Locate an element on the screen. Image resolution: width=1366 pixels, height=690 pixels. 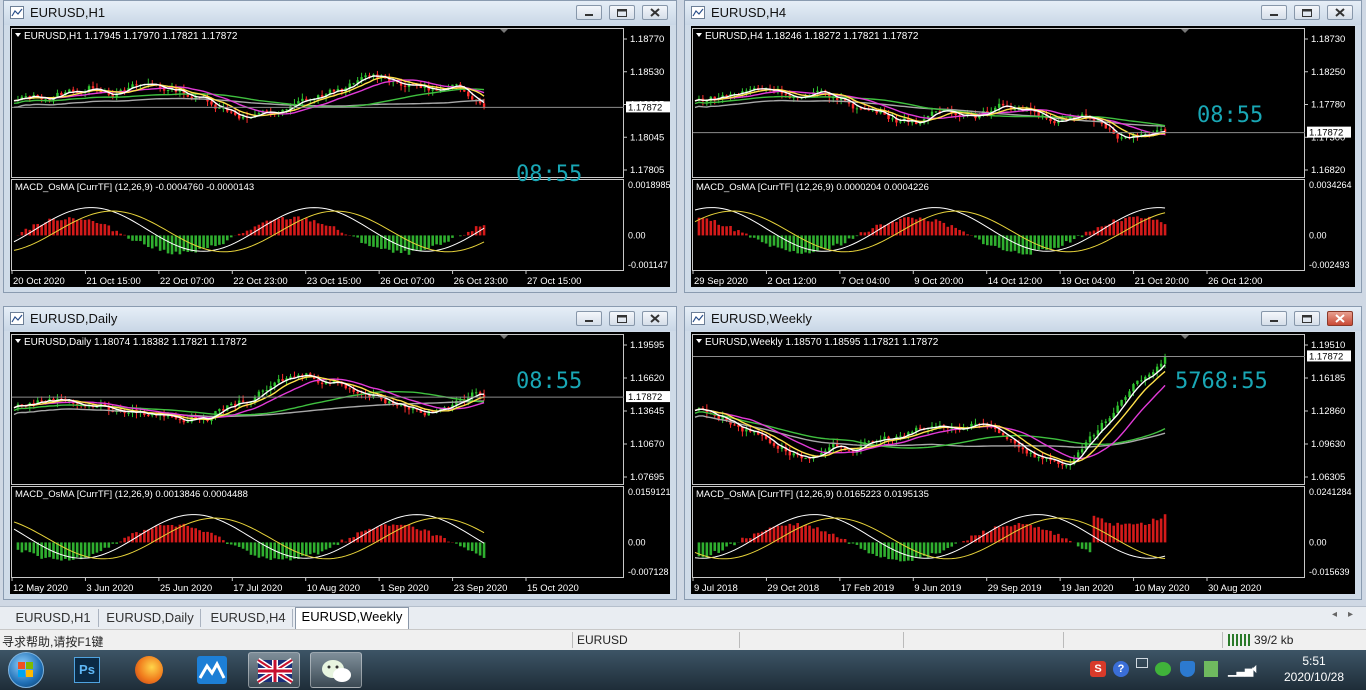
tab-eurusd-daily: EURUSD,Daily is located at coordinates (150, 618).